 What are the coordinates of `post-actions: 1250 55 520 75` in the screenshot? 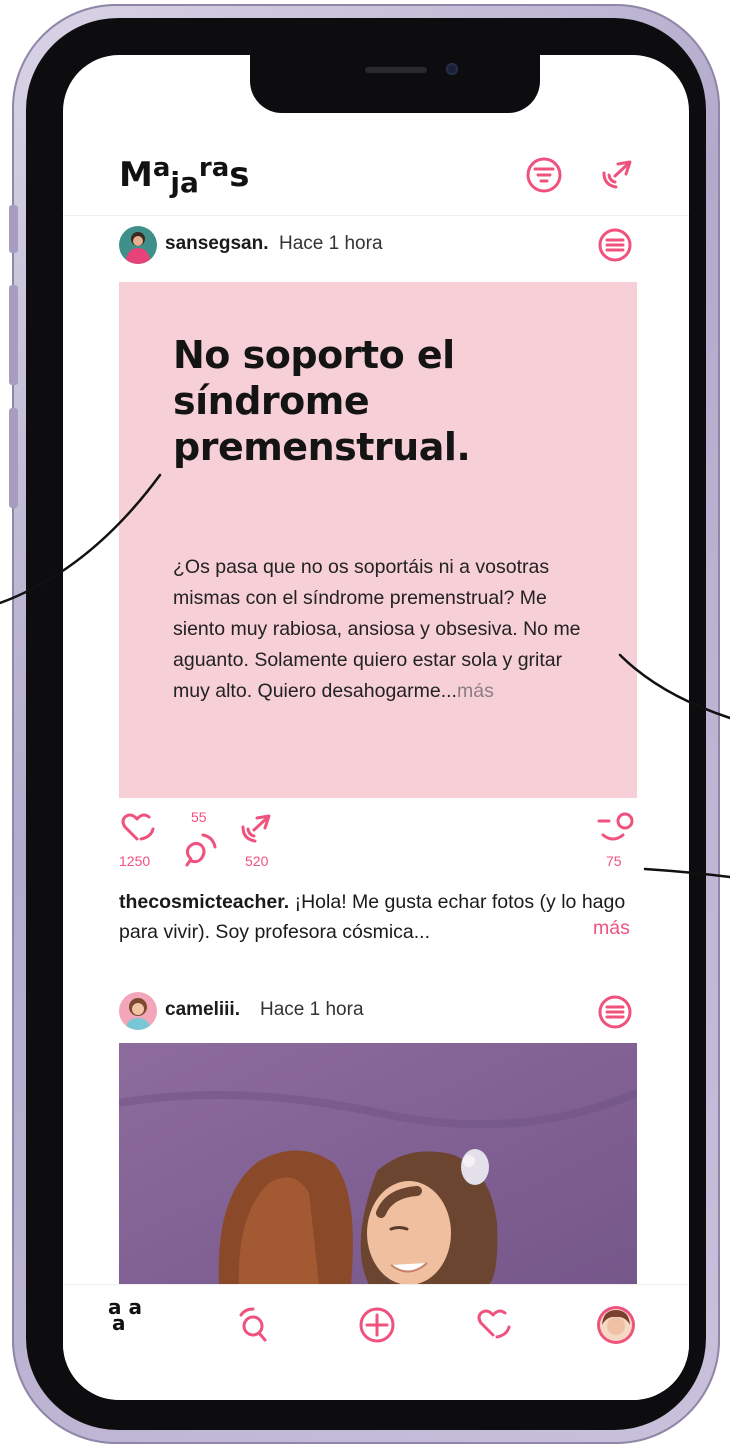 It's located at (376, 843).